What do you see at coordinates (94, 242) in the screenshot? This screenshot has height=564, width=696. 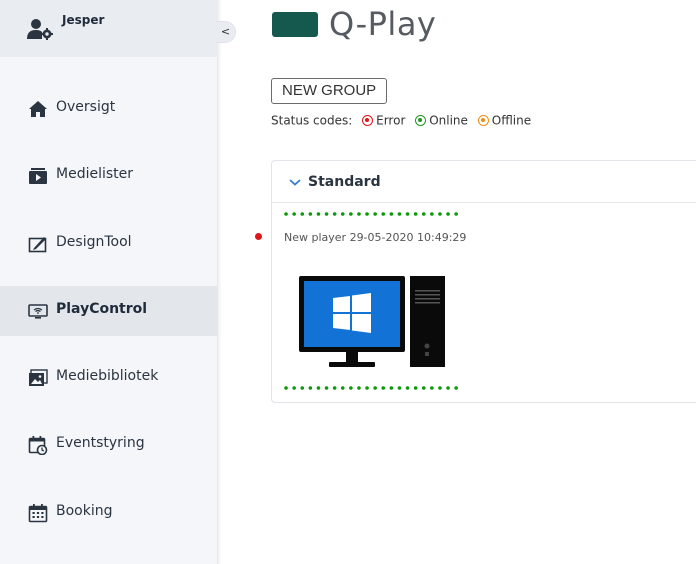 I see `sidebar-item-label: DesignTool` at bounding box center [94, 242].